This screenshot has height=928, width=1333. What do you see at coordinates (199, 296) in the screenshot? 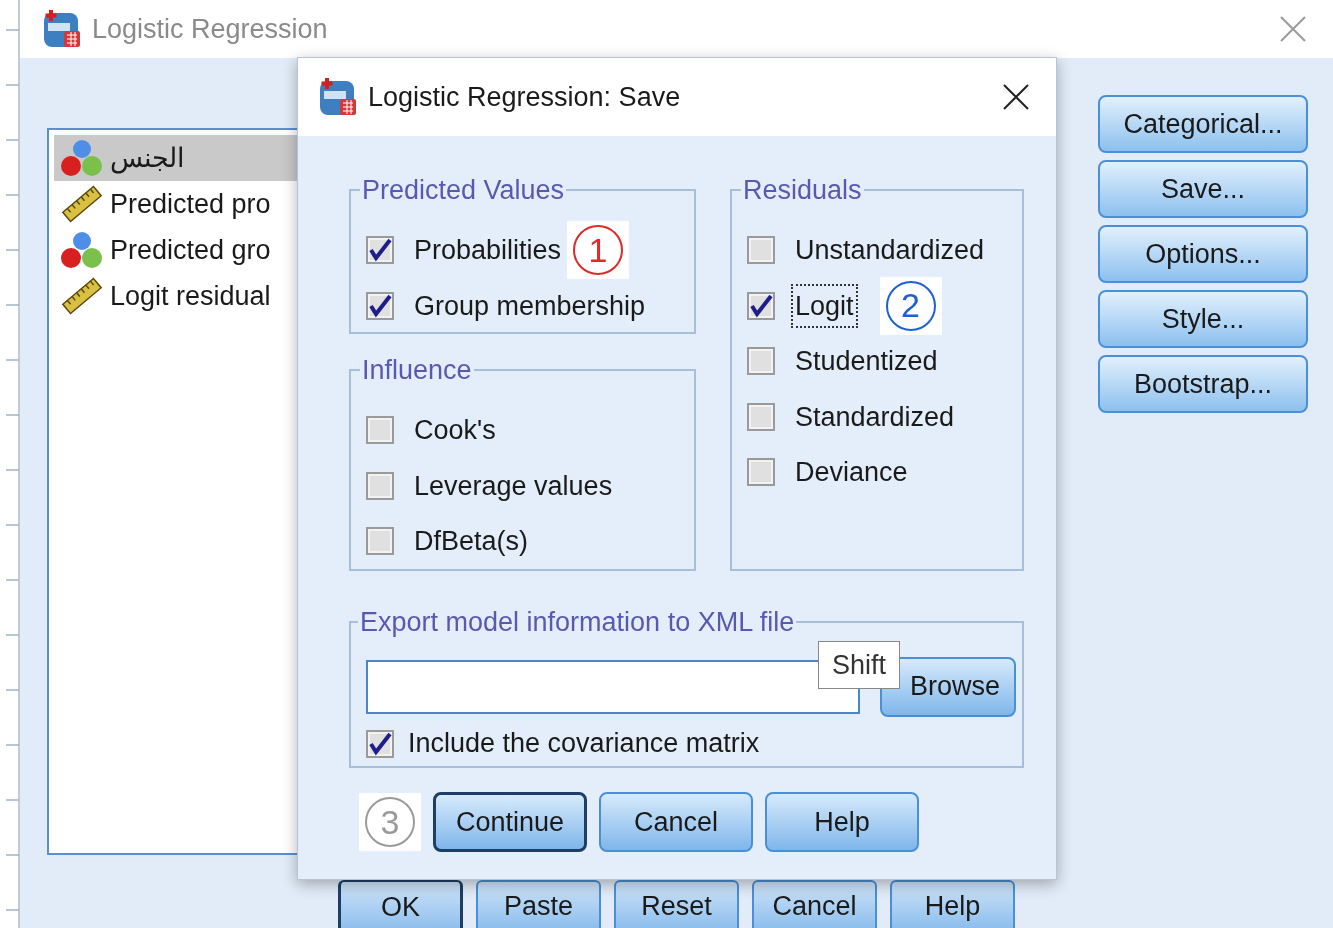
I see `variable-item: Logit residual` at bounding box center [199, 296].